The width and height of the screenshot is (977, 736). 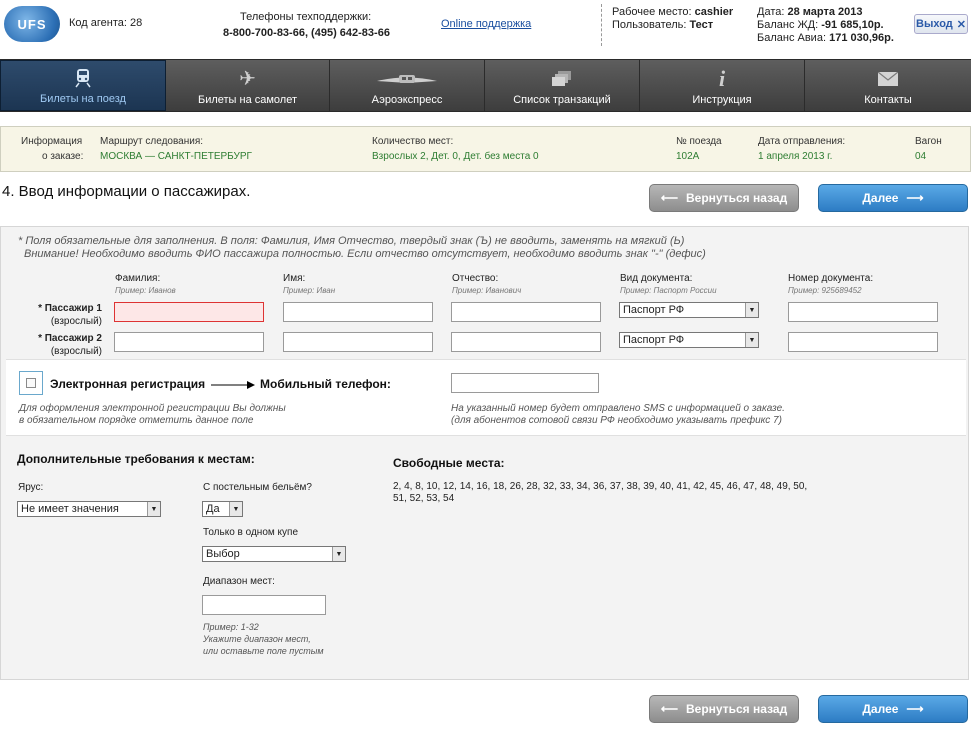 I want to click on workplace: Рабочее место: cashier, so click(x=672, y=12).